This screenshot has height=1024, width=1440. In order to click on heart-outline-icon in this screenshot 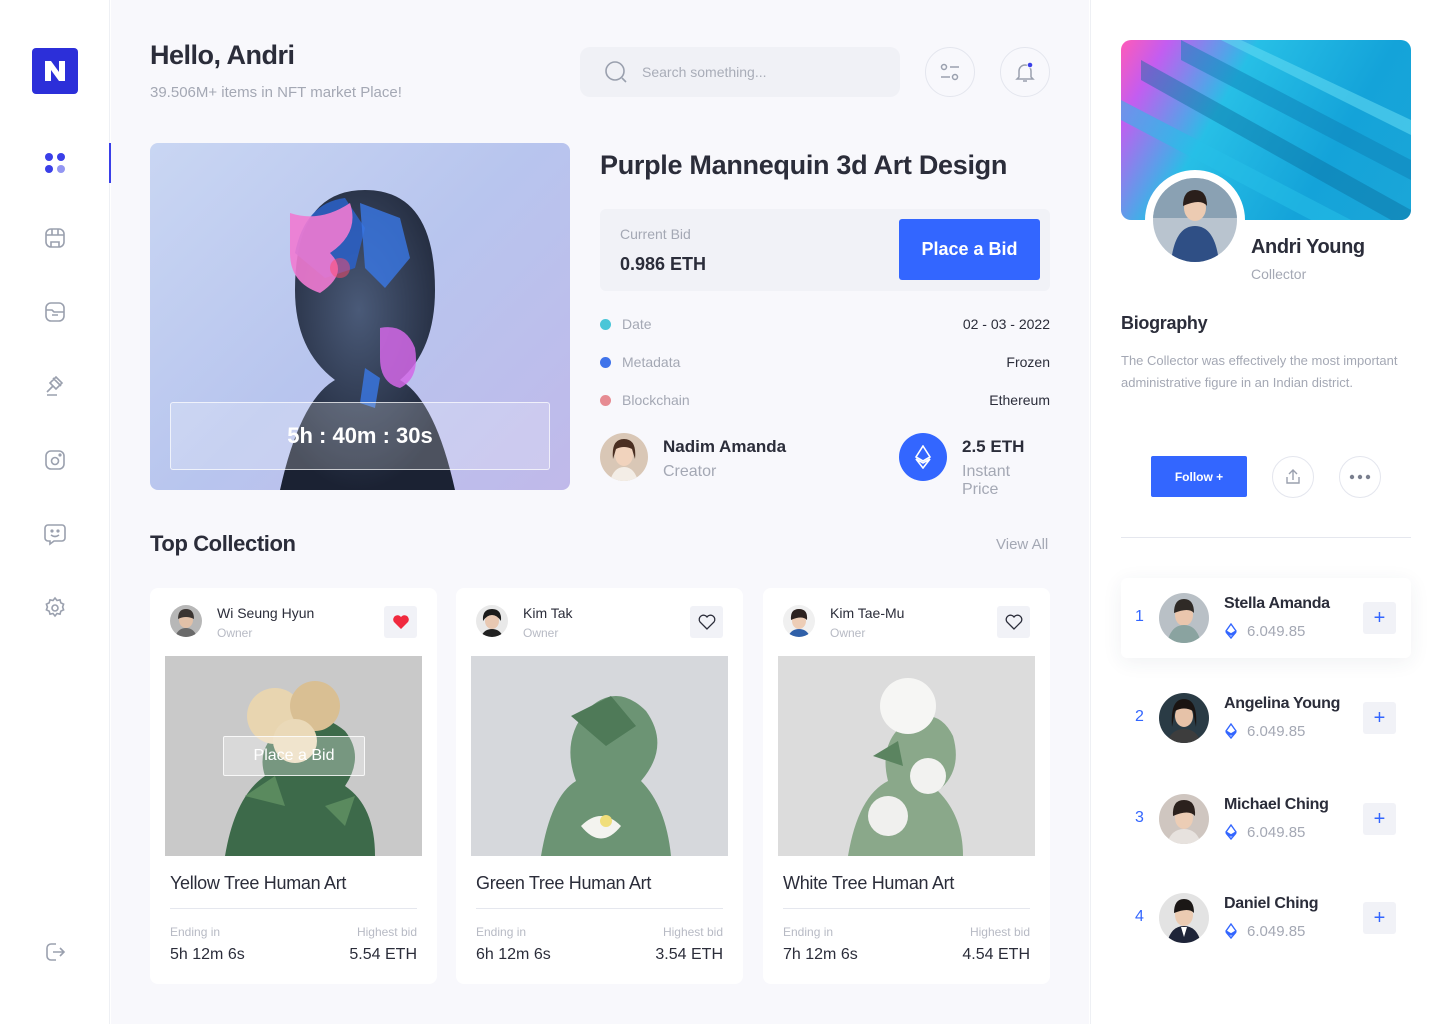, I will do `click(1013, 622)`.